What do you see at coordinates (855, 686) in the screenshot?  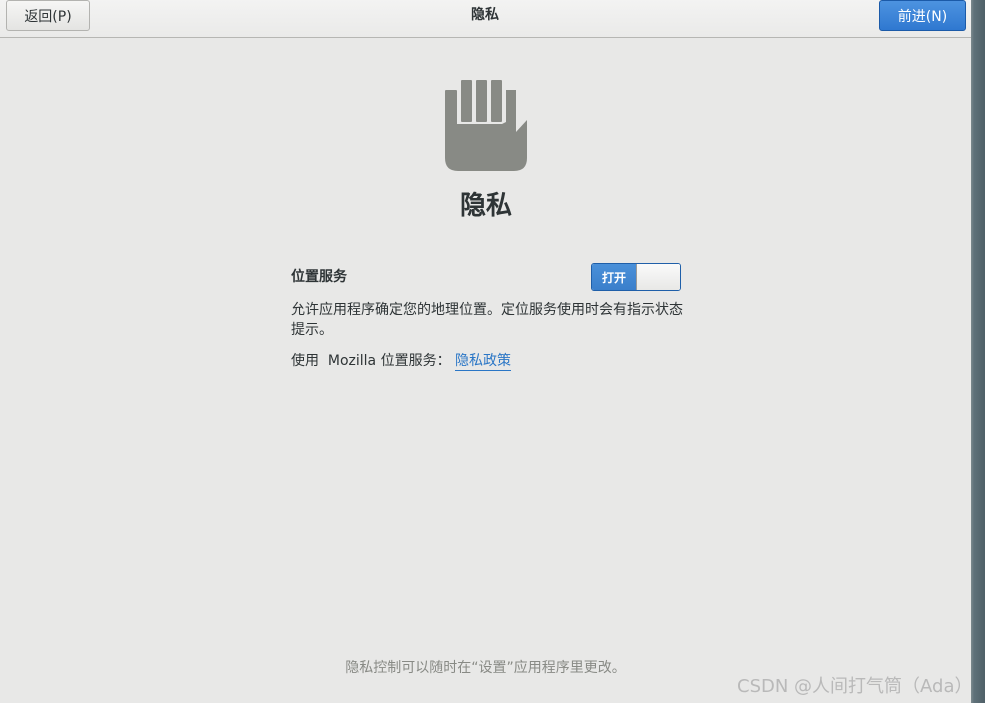 I see `watermark: CSDN @人间打气筒（Ada）` at bounding box center [855, 686].